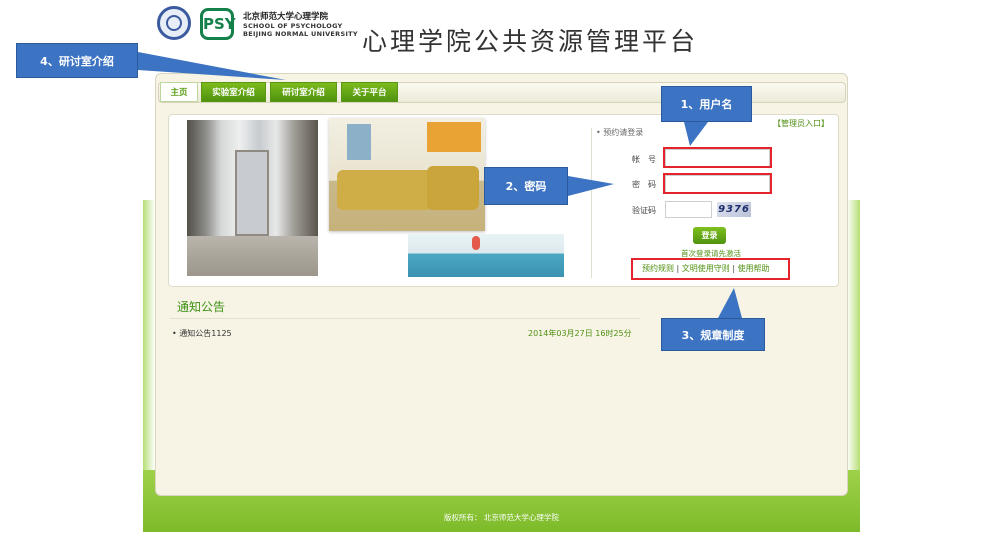 The image size is (1000, 540). What do you see at coordinates (486, 255) in the screenshot?
I see `sofa-photo` at bounding box center [486, 255].